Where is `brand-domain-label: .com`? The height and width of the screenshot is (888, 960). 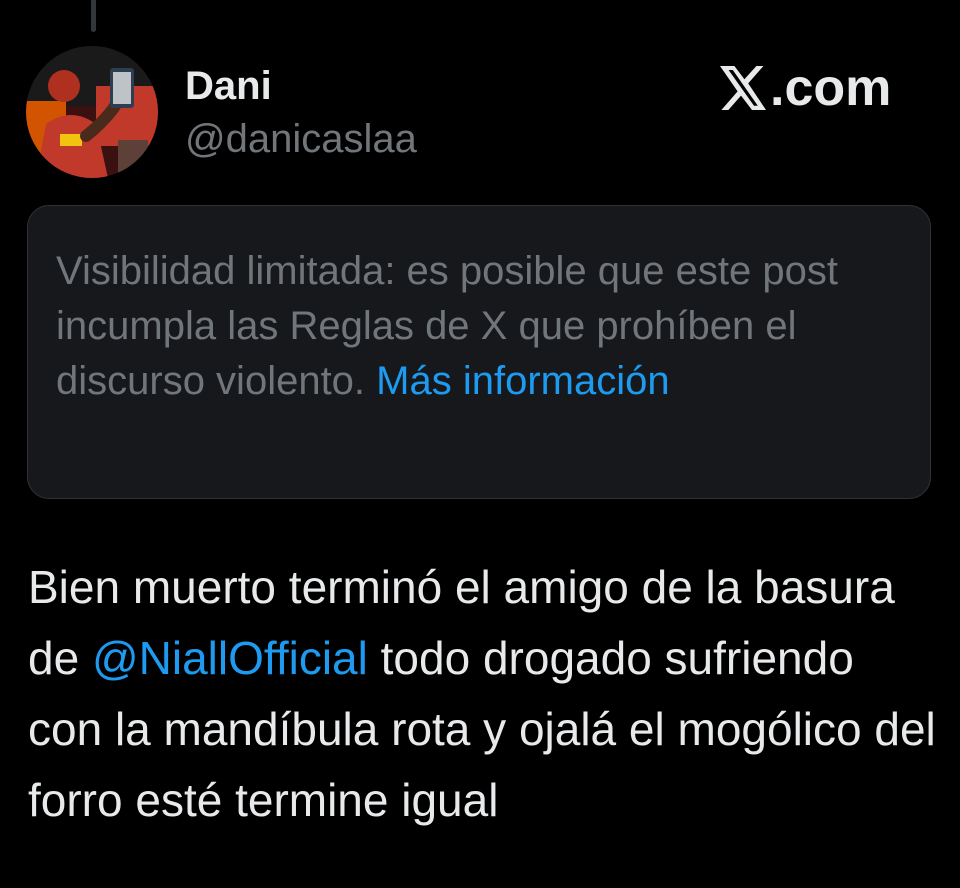 brand-domain-label: .com is located at coordinates (831, 88).